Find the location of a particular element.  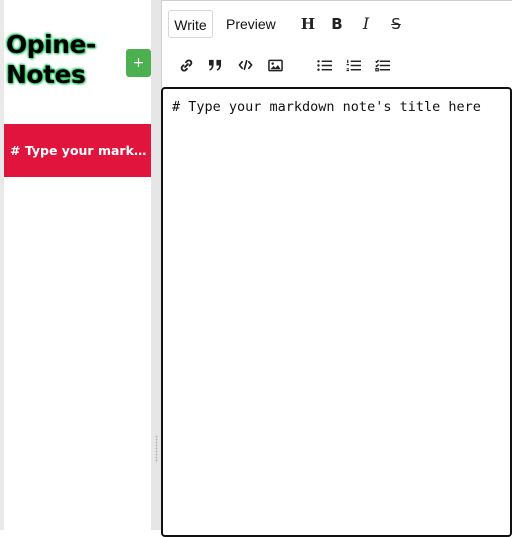

bulleted-list-icon is located at coordinates (324, 65).